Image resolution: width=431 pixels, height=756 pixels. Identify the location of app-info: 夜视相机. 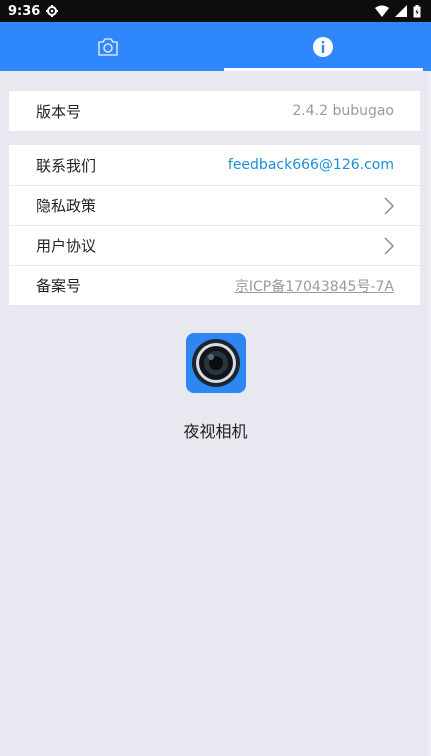
(215, 387).